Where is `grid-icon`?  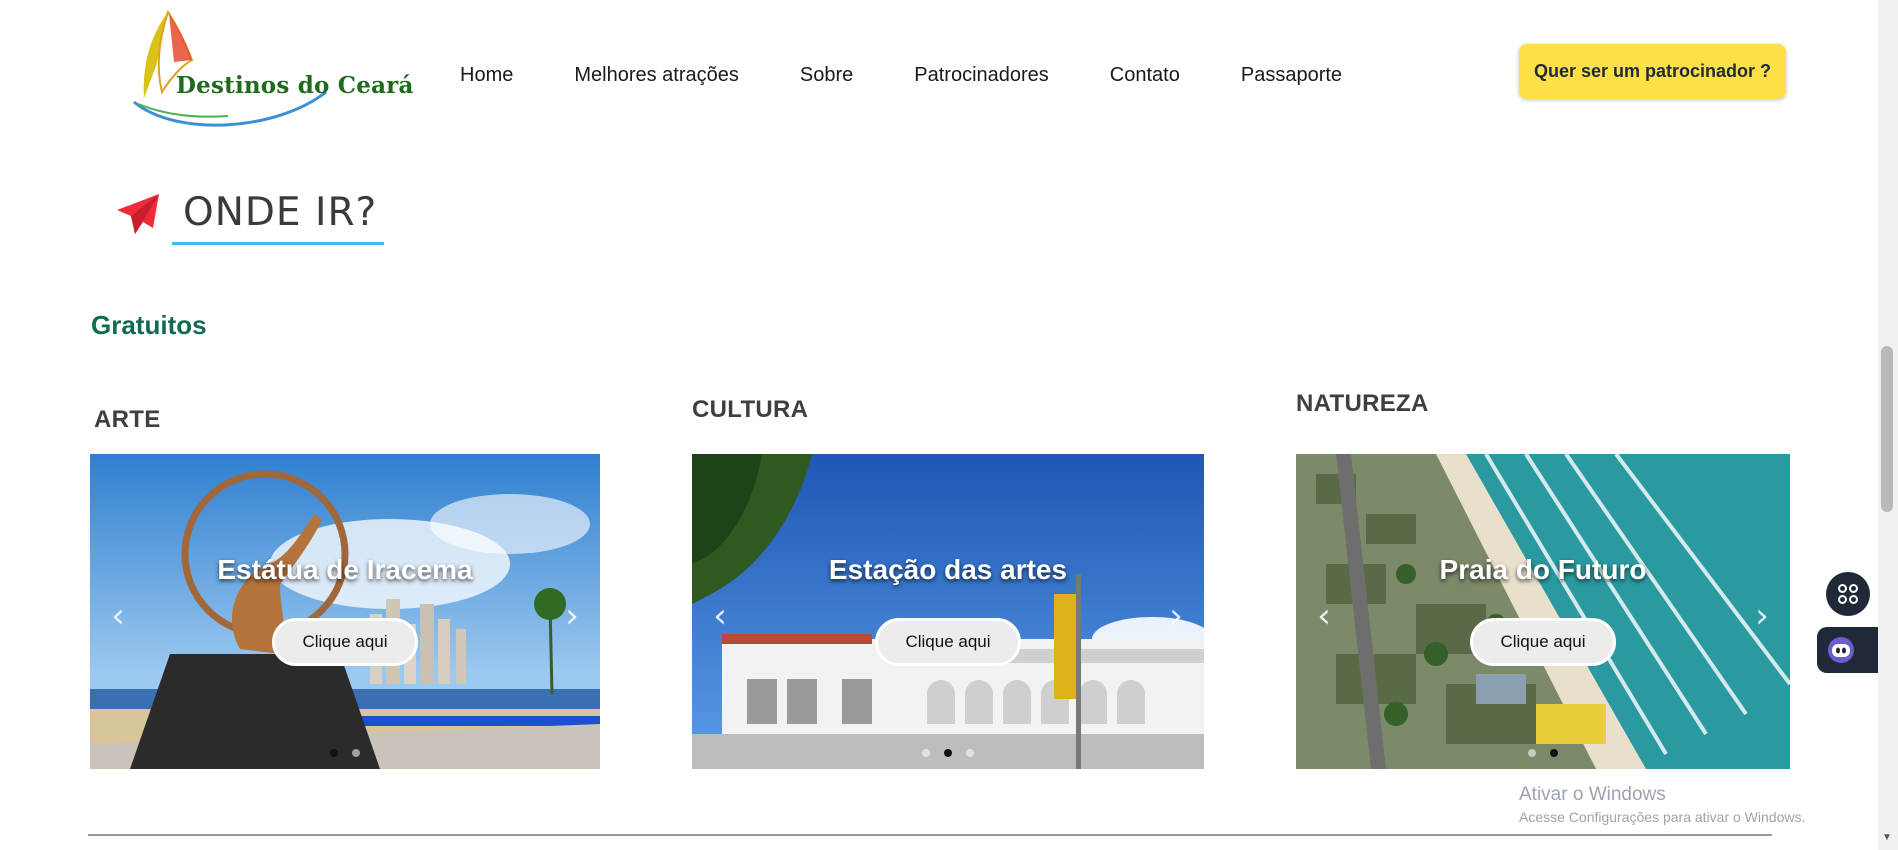 grid-icon is located at coordinates (1848, 594).